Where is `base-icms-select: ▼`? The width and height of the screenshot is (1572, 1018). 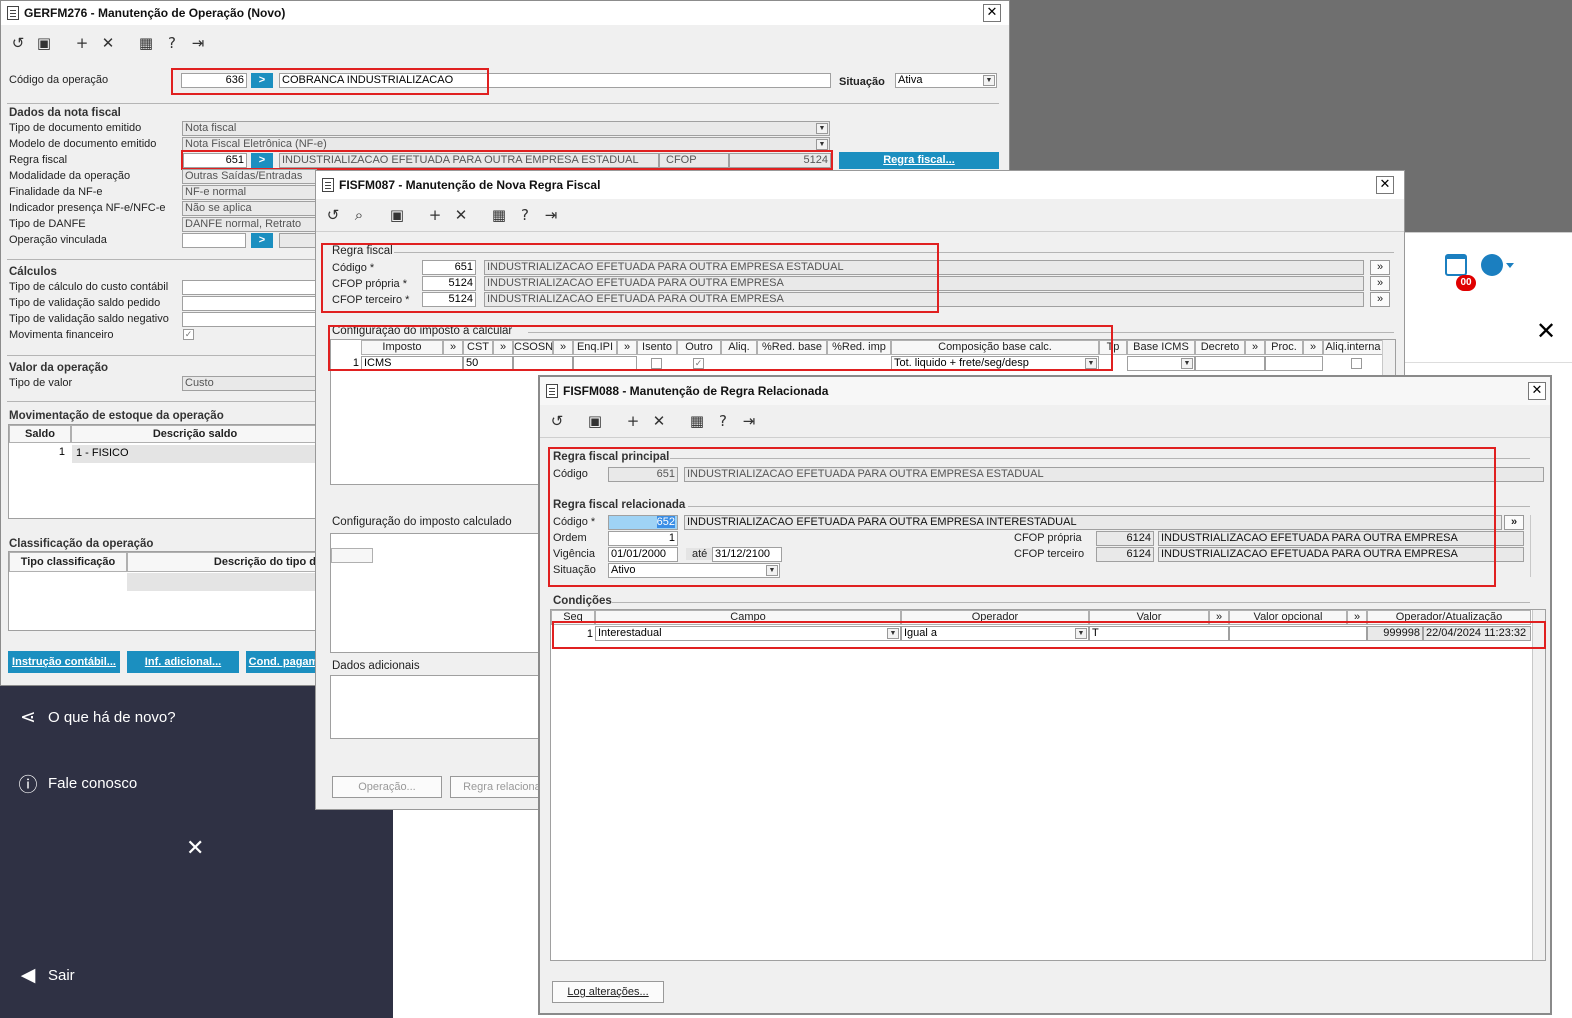
base-icms-select: ▼ is located at coordinates (1161, 363).